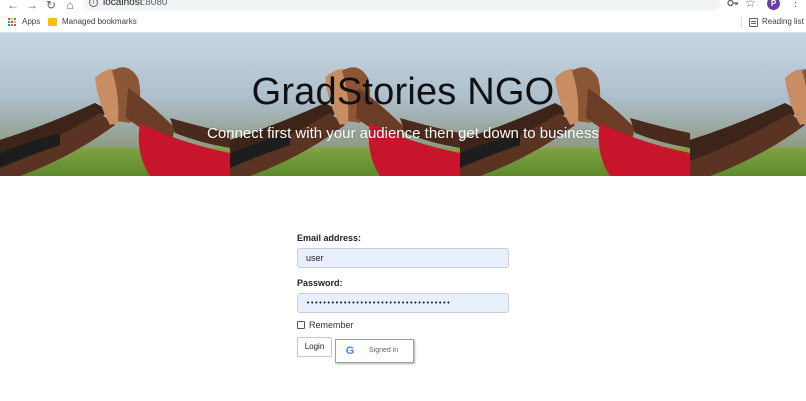 This screenshot has height=401, width=806. What do you see at coordinates (733, 5) in the screenshot?
I see `key-icon` at bounding box center [733, 5].